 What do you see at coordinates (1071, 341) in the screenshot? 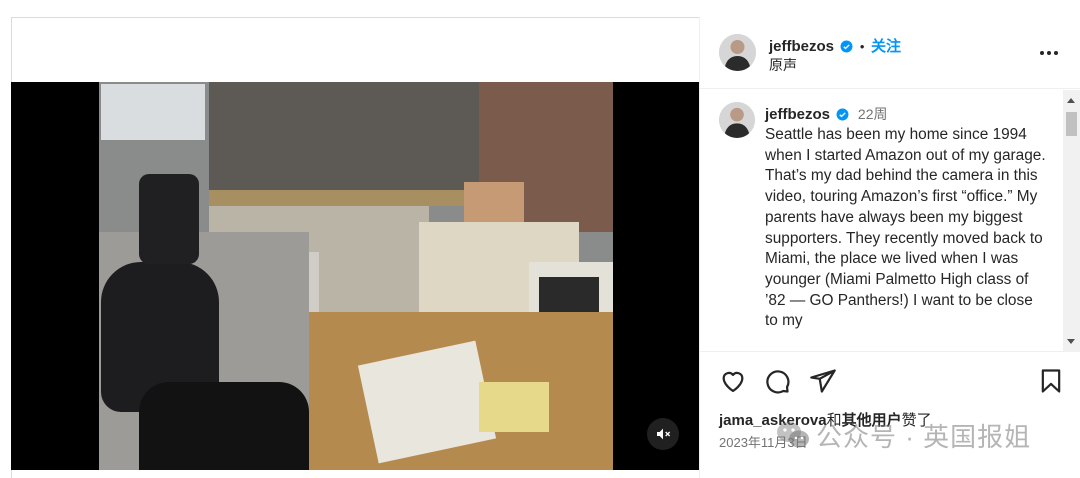
I see `scroll-down-icon` at bounding box center [1071, 341].